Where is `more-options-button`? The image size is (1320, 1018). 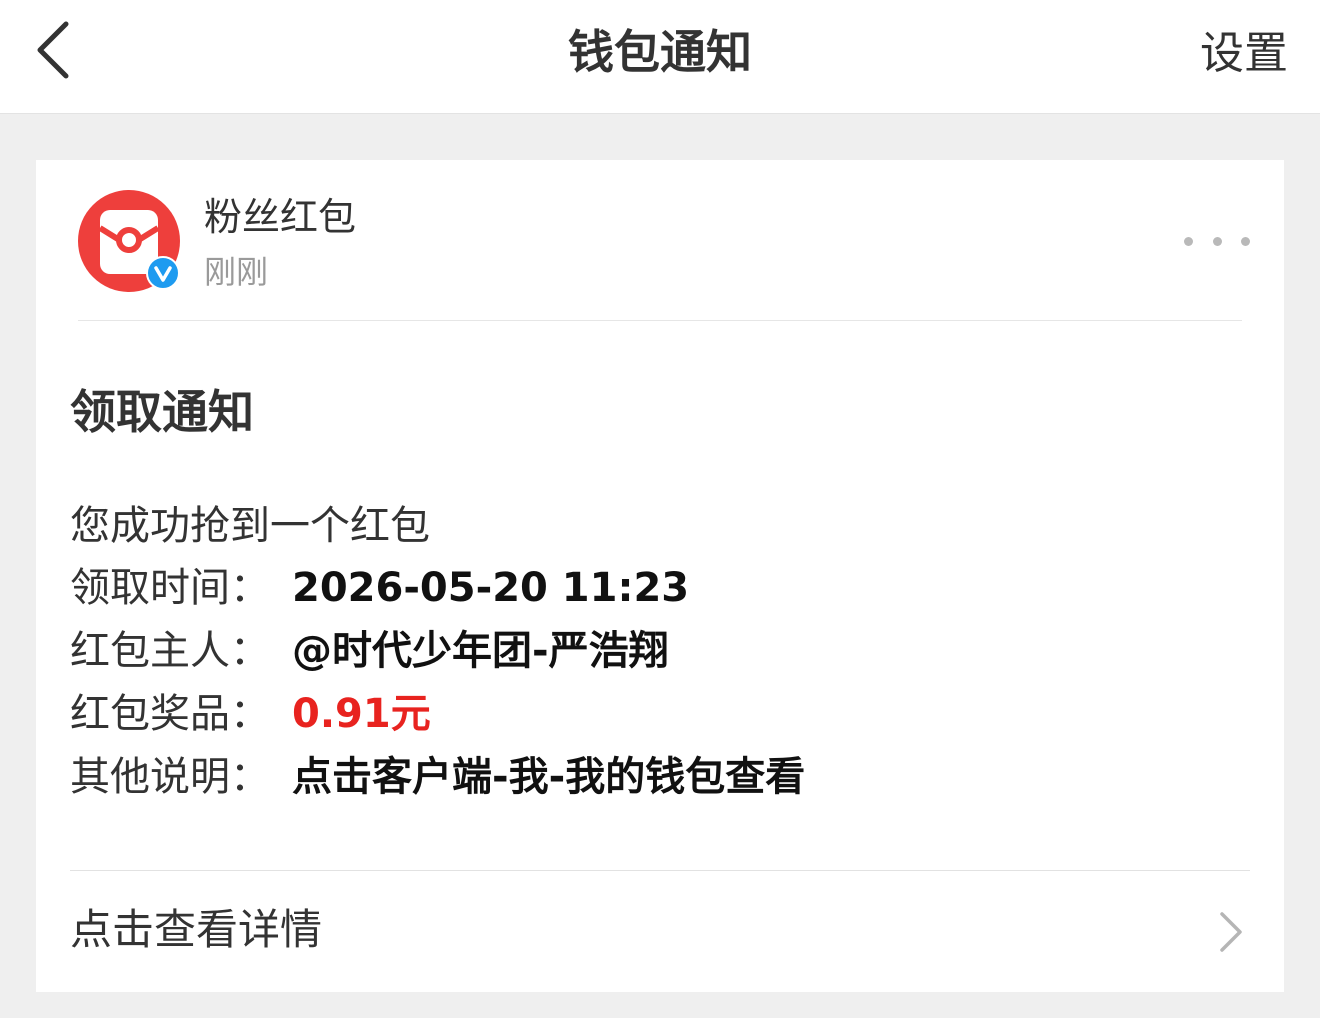 more-options-button is located at coordinates (1217, 241).